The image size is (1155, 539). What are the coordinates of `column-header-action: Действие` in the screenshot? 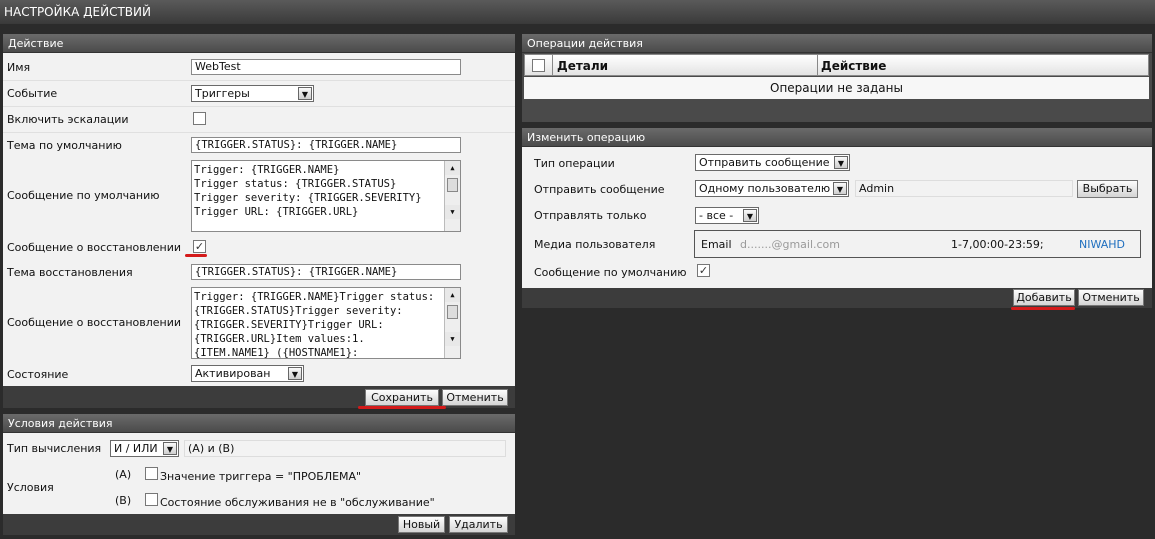 It's located at (853, 66).